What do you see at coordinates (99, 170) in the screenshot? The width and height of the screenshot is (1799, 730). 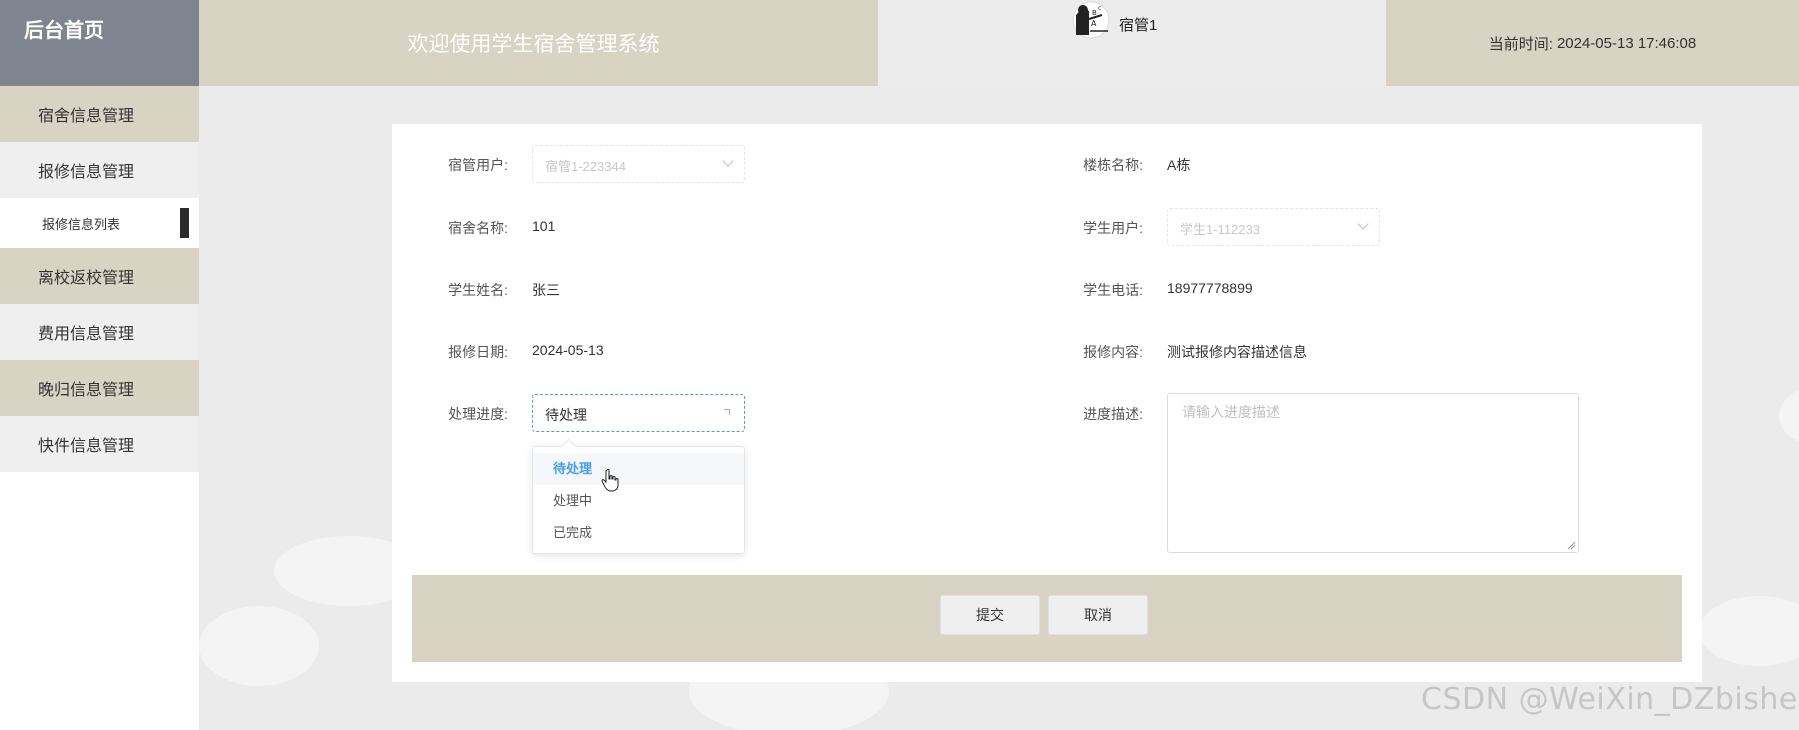 I see `sidebar-item-repair-info: 报修信息管理` at bounding box center [99, 170].